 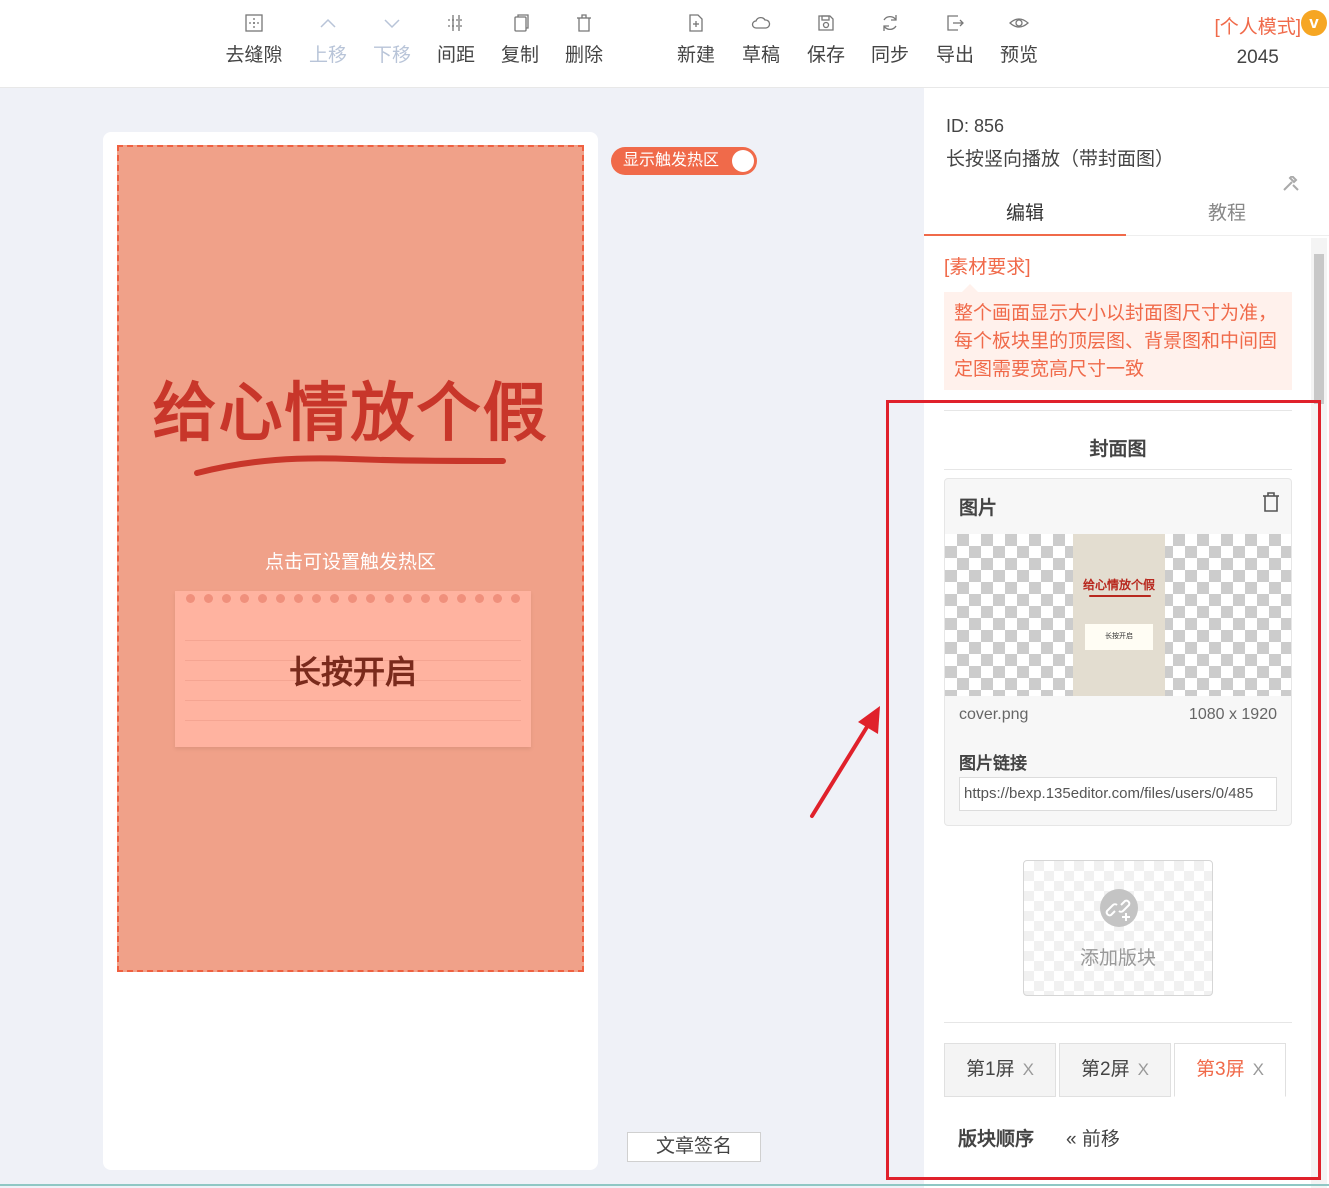 I want to click on spacing-icon, so click(x=456, y=23).